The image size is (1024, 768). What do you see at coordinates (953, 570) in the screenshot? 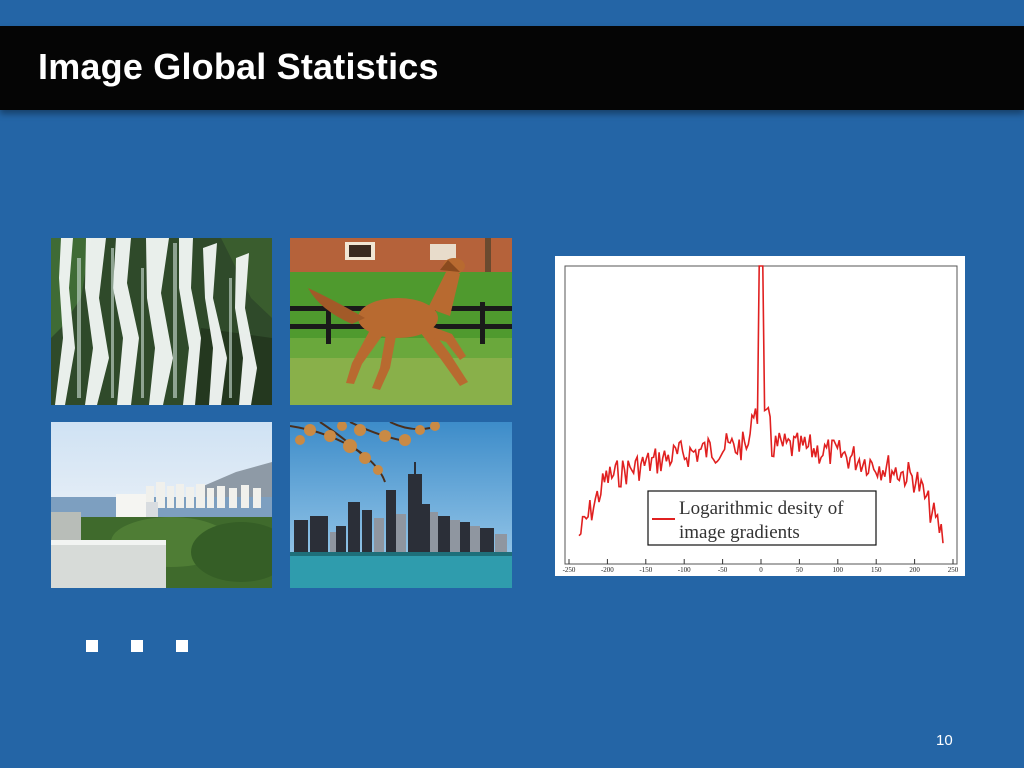
I see `x-tick-label: 250` at bounding box center [953, 570].